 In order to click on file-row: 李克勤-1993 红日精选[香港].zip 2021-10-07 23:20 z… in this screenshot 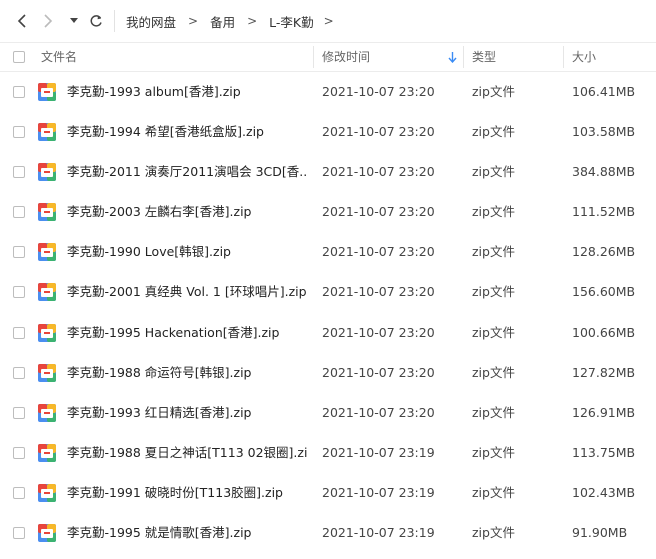, I will do `click(328, 413)`.